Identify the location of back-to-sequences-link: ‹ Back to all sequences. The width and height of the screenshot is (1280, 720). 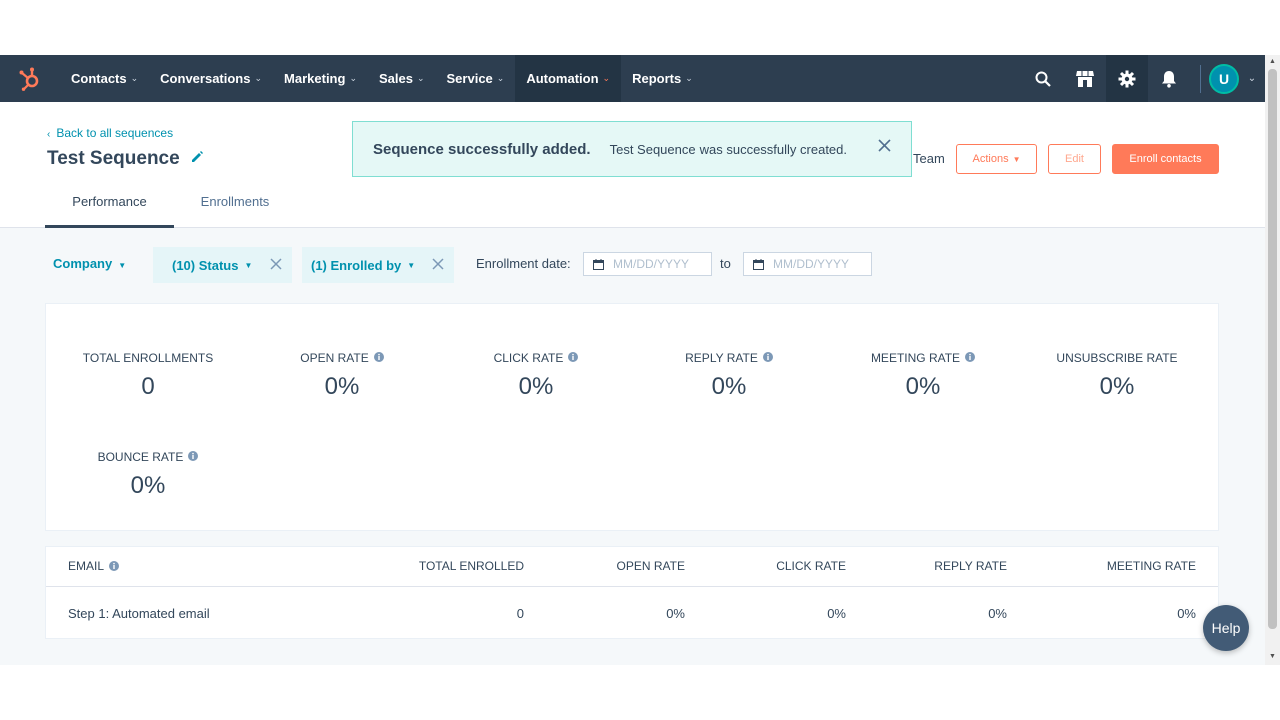
(110, 133).